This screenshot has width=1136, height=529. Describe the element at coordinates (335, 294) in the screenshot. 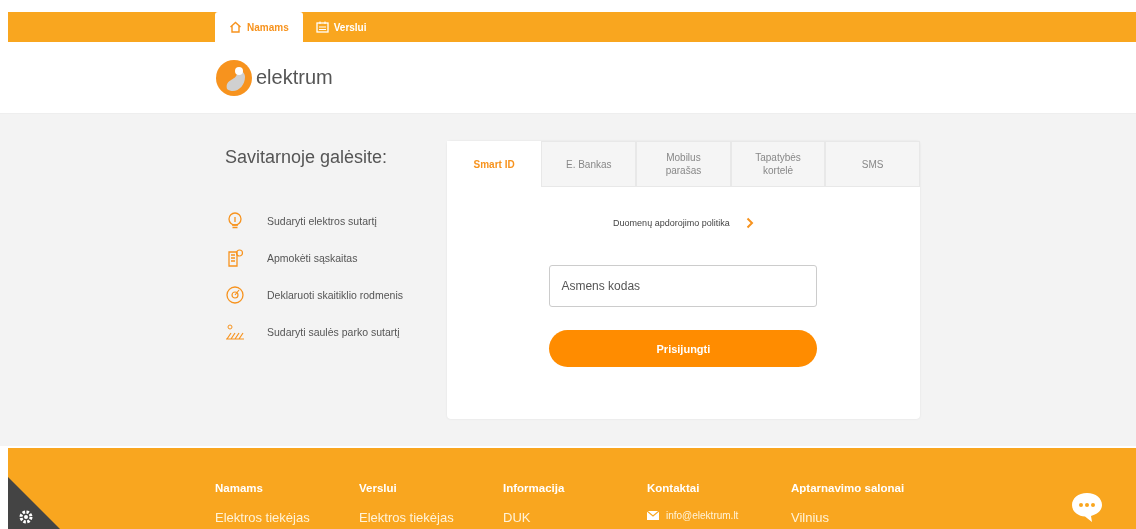

I see `feature-label: Deklaruoti skaitiklio rodmenis` at that location.